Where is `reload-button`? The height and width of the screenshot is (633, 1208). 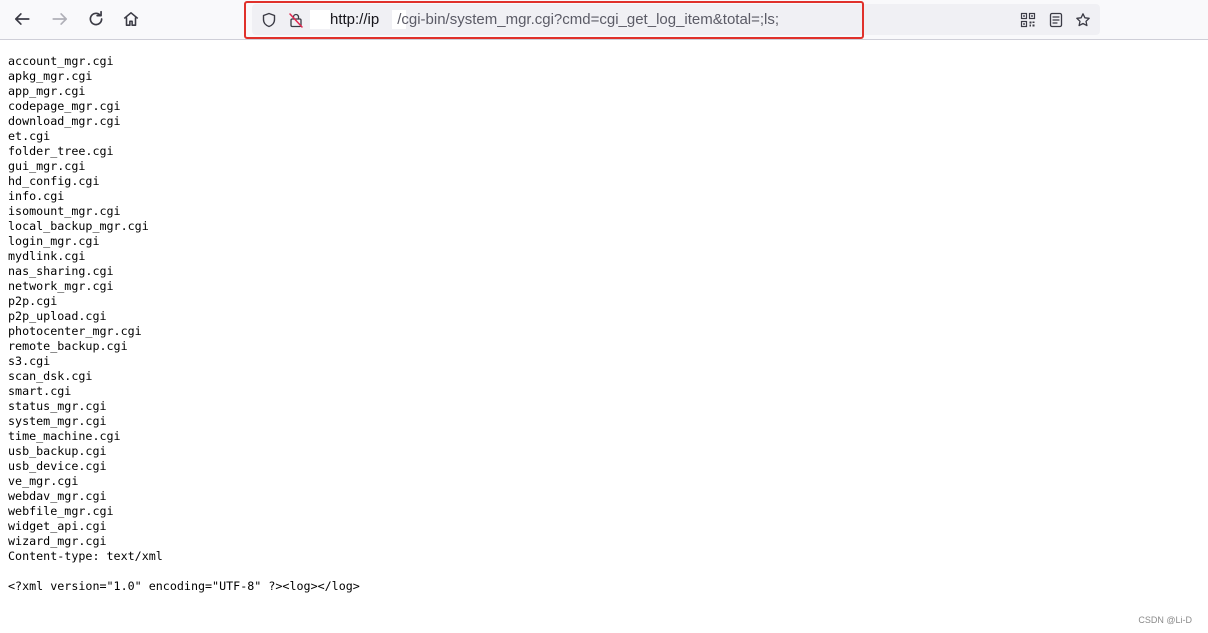
reload-button is located at coordinates (96, 19).